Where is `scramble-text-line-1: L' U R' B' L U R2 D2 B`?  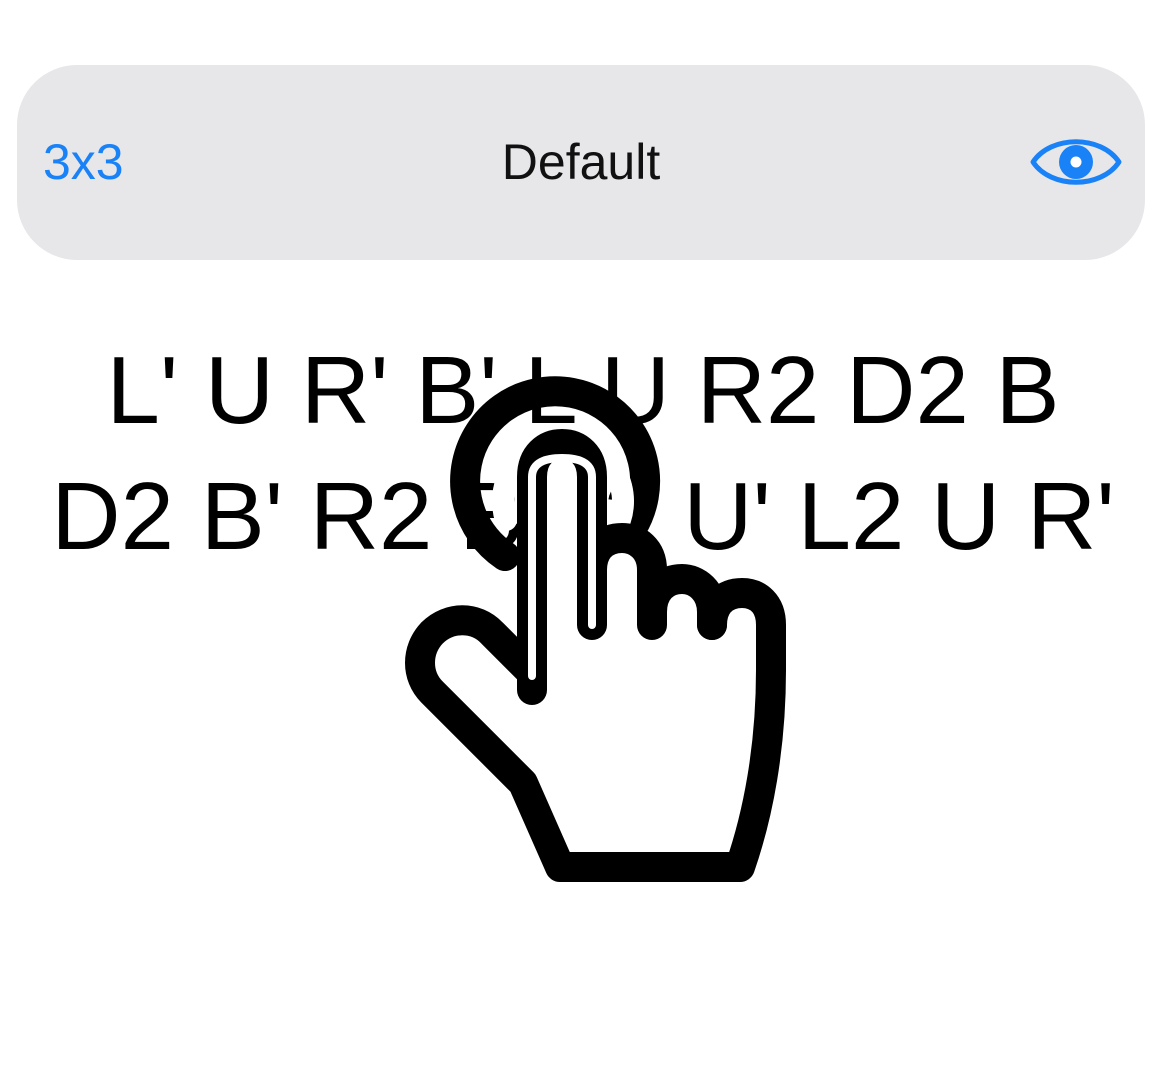 scramble-text-line-1: L' U R' B' L U R2 D2 B is located at coordinates (583, 391).